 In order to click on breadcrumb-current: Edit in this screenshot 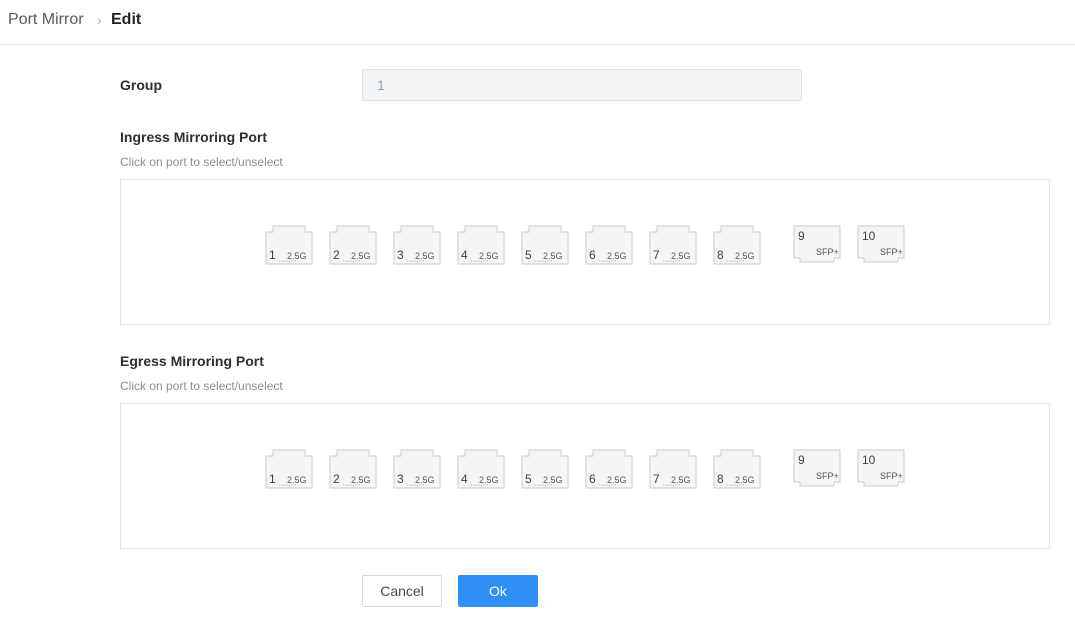, I will do `click(126, 19)`.